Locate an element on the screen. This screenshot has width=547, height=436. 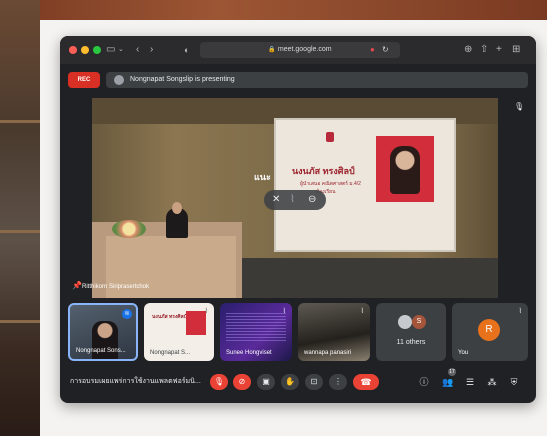
url-text: meet.google.com is located at coordinates (304, 49).